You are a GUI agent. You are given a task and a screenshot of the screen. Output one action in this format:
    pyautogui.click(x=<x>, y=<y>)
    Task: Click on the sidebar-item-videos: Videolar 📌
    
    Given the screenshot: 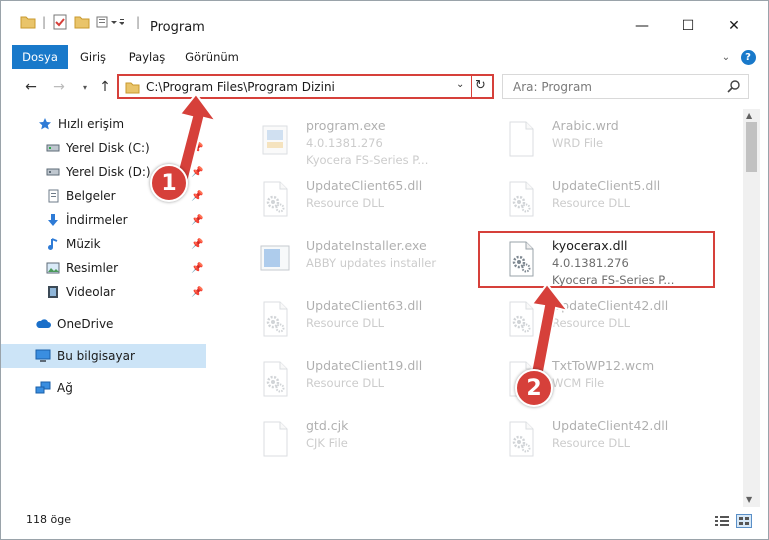 What is the action you would take?
    pyautogui.click(x=103, y=292)
    